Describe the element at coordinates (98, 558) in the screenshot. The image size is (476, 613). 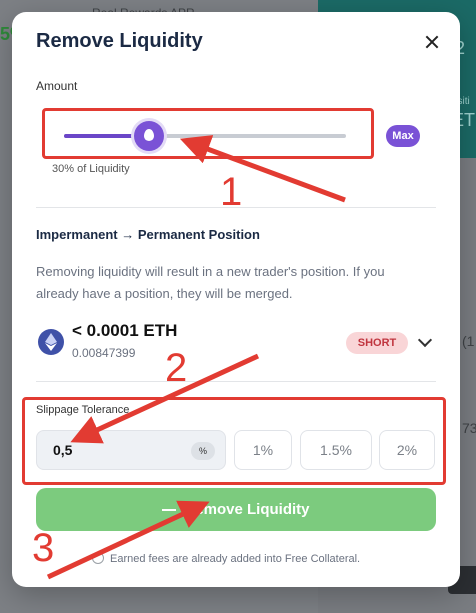
I see `info-icon` at that location.